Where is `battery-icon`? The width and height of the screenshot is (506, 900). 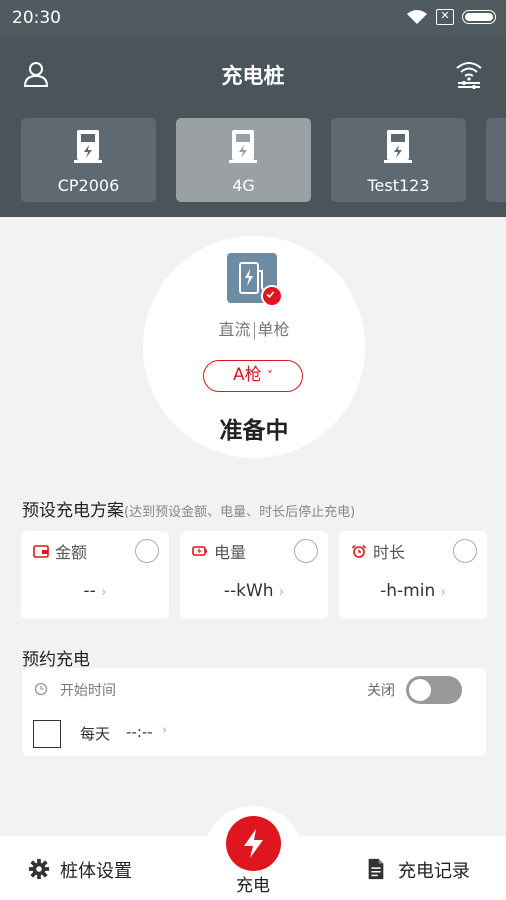 battery-icon is located at coordinates (199, 551).